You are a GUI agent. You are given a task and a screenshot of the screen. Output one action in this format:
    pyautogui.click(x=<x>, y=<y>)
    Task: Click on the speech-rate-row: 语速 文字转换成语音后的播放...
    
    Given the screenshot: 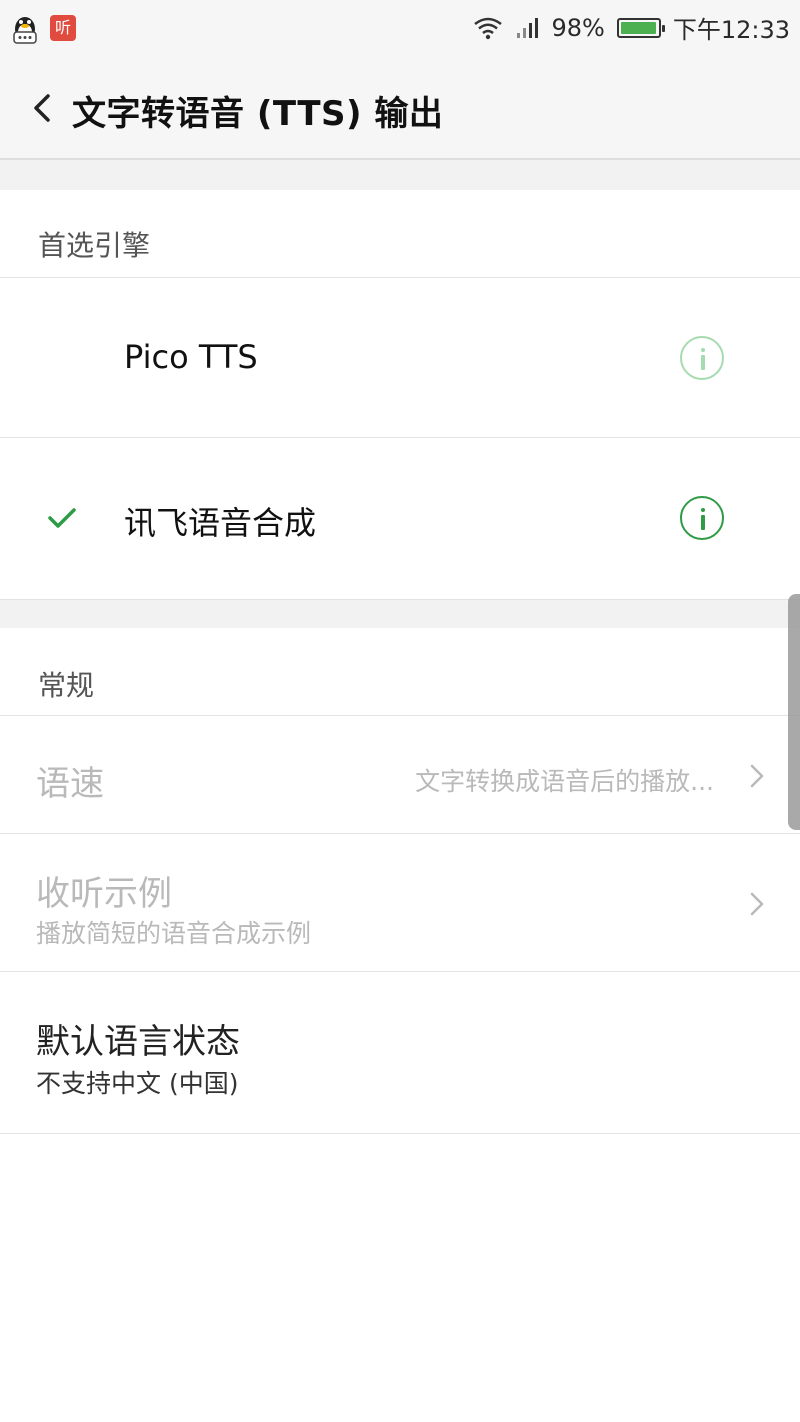 What is the action you would take?
    pyautogui.click(x=400, y=775)
    